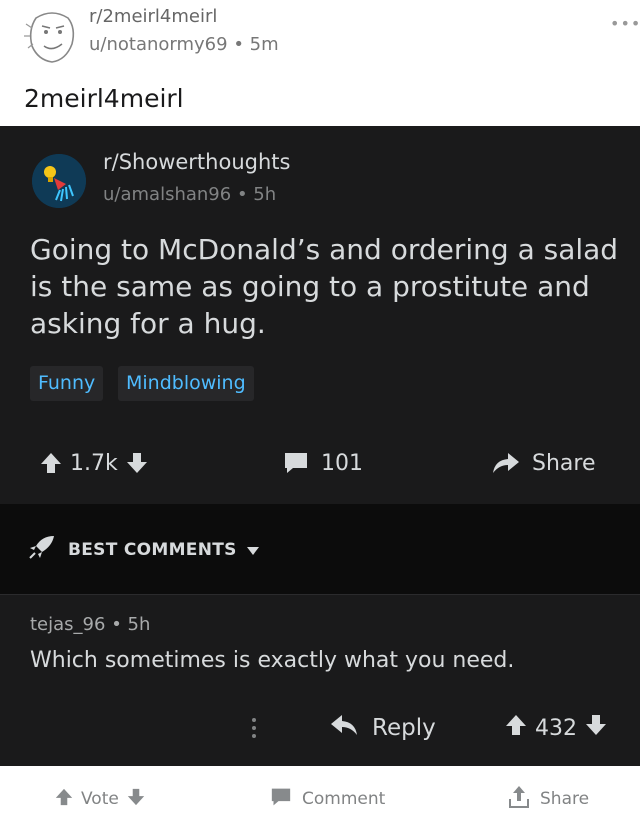 The height and width of the screenshot is (831, 640). I want to click on comment-reply-button: Reply, so click(383, 728).